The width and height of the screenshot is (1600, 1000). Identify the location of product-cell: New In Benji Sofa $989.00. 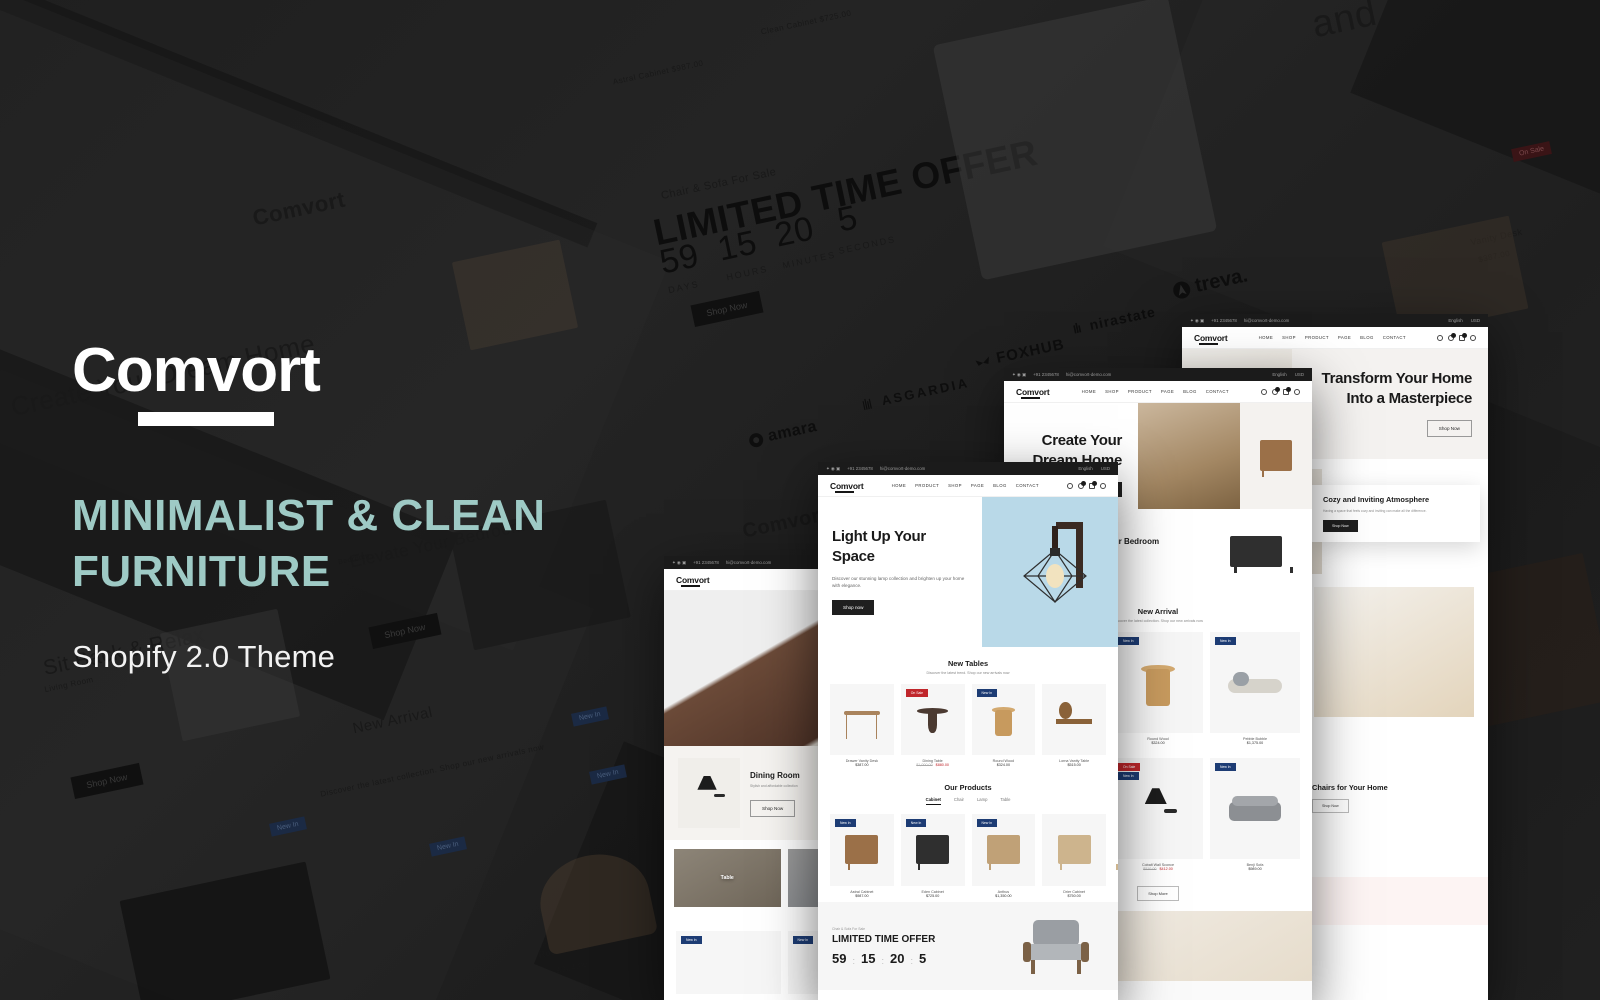
(1255, 814).